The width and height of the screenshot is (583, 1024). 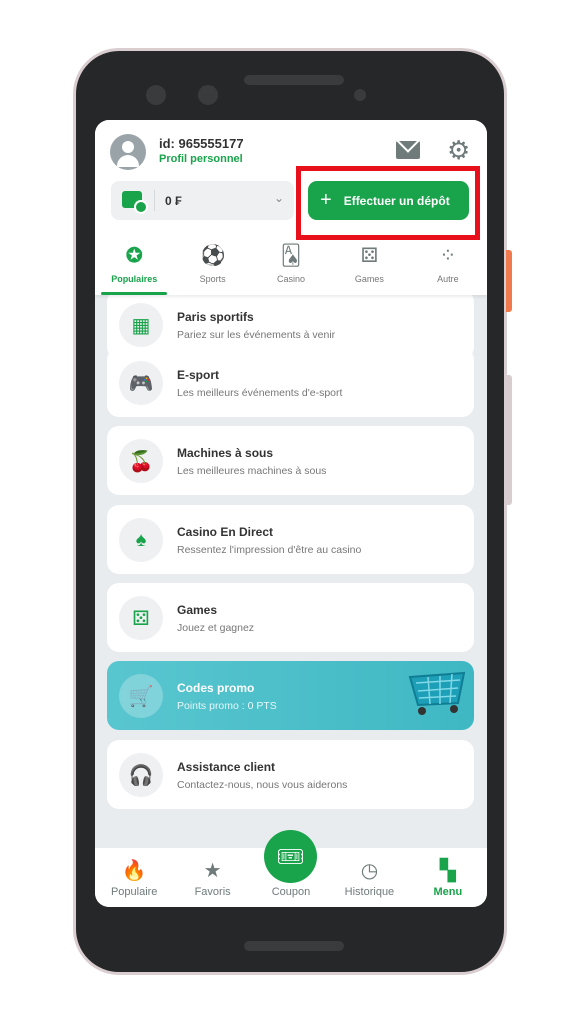 I want to click on item-title: Assistance client, so click(x=226, y=767).